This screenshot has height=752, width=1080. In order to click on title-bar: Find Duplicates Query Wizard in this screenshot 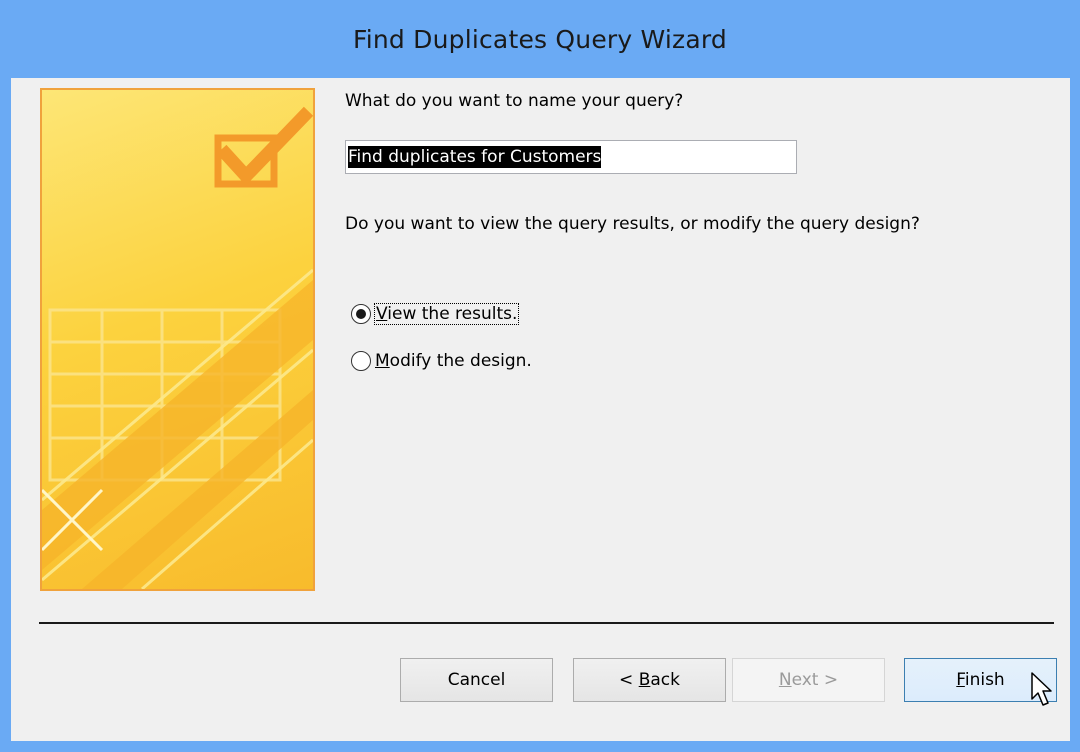, I will do `click(540, 39)`.